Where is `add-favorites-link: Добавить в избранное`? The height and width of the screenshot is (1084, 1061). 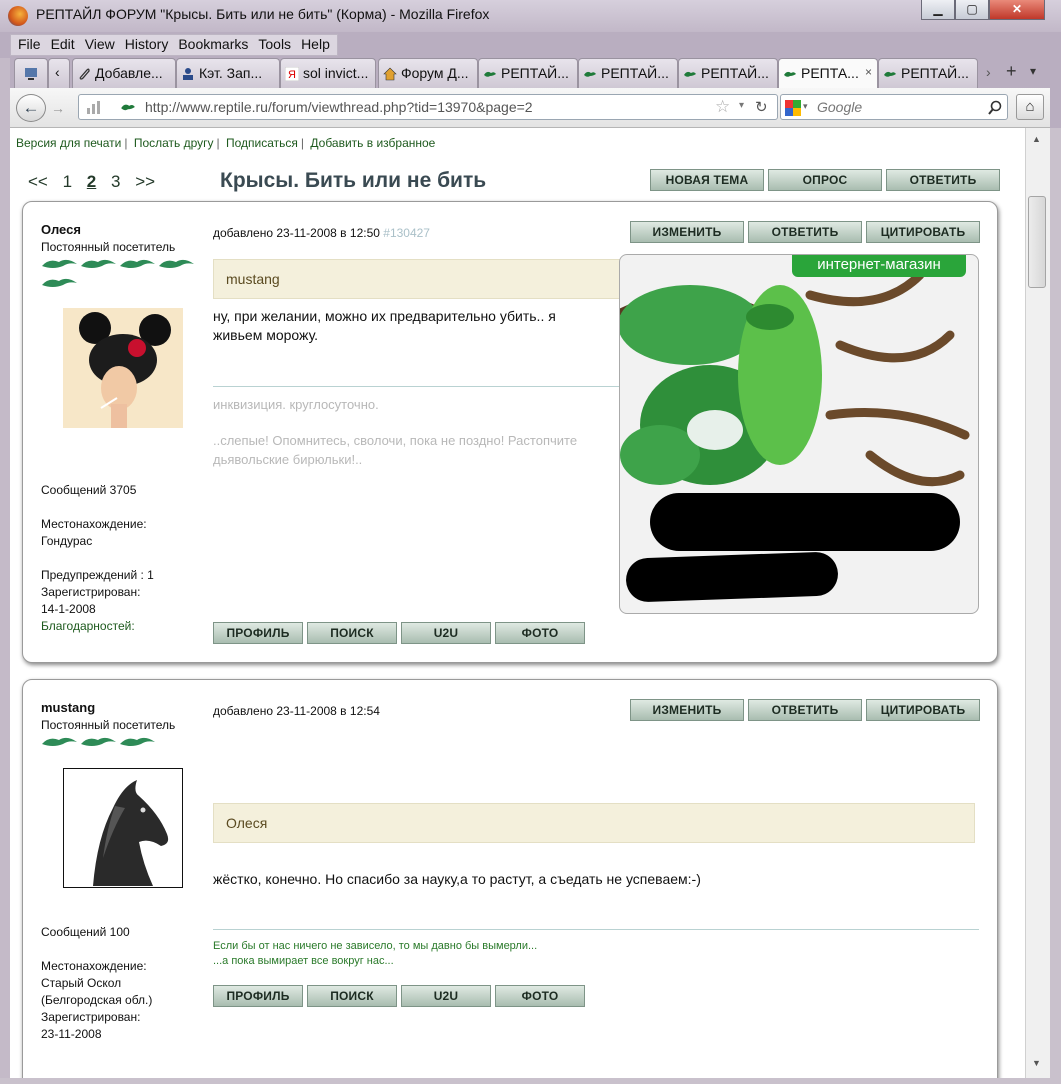 add-favorites-link: Добавить в избранное is located at coordinates (372, 143).